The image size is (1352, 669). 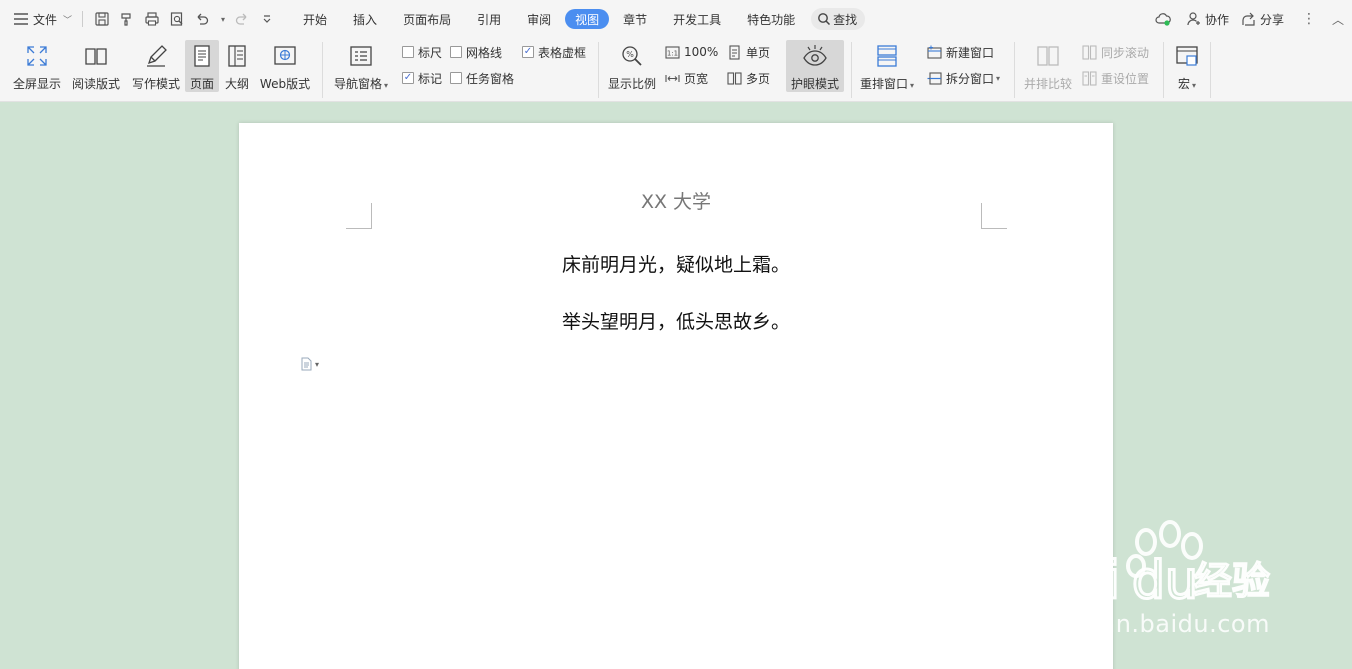 What do you see at coordinates (838, 19) in the screenshot?
I see `search-button: 查找` at bounding box center [838, 19].